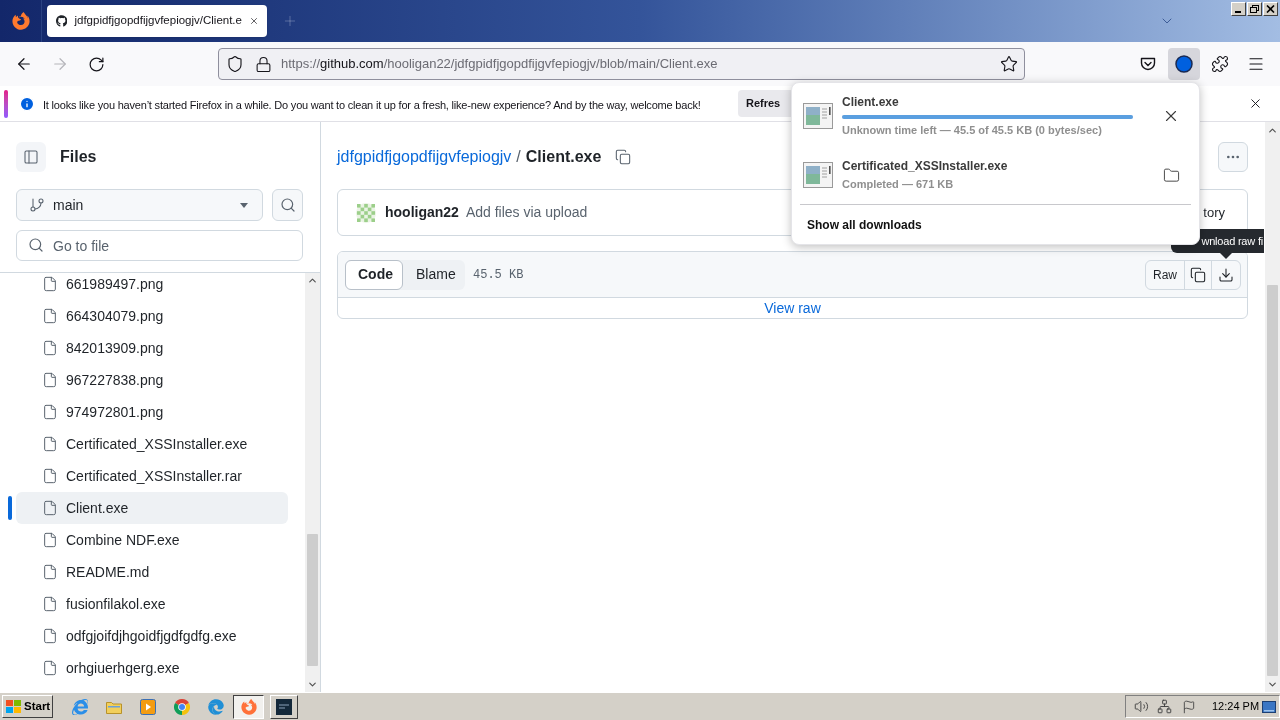 Image resolution: width=1280 pixels, height=720 pixels. Describe the element at coordinates (263, 64) in the screenshot. I see `lock-icon` at that location.